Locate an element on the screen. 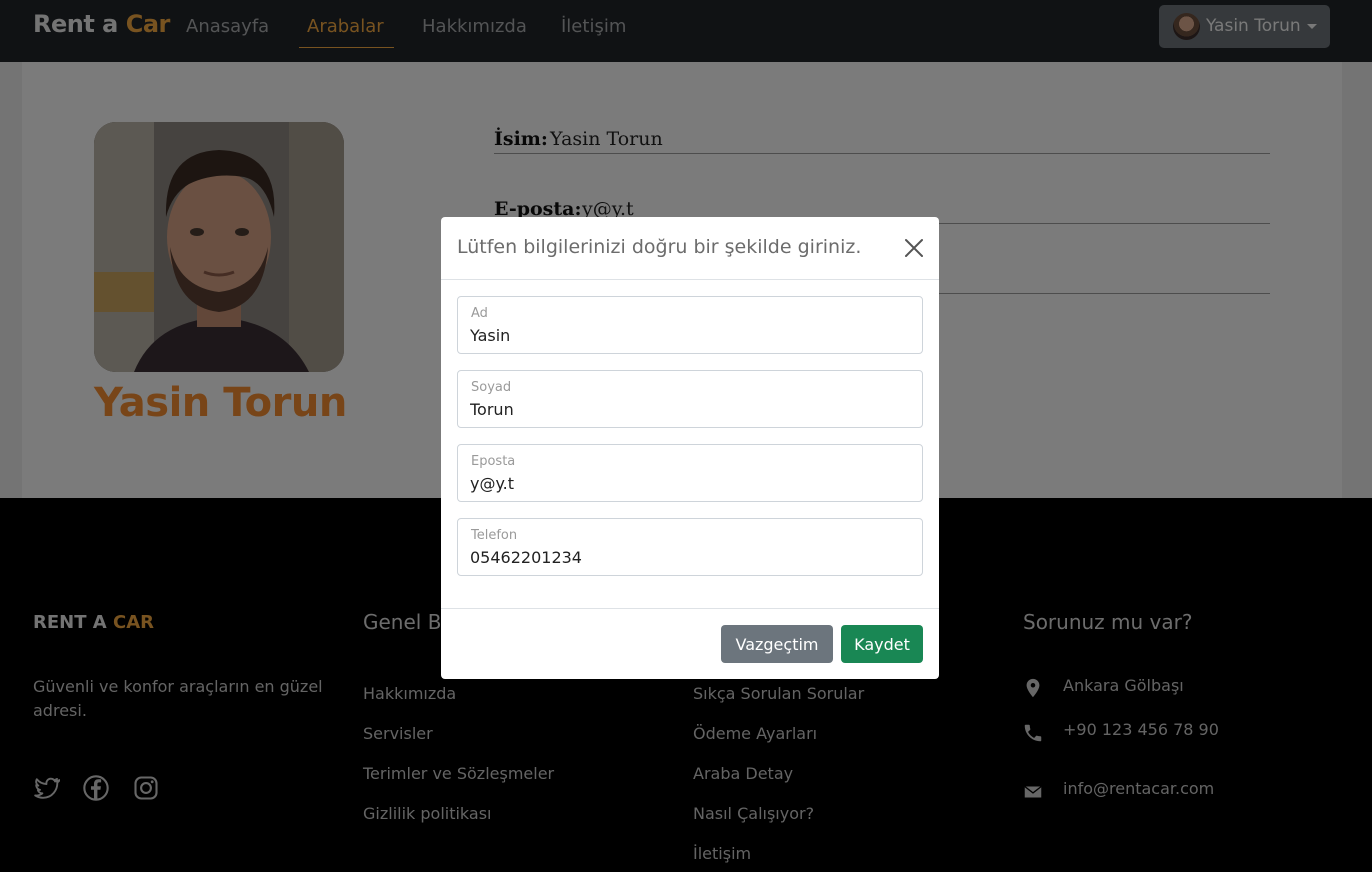  email-input is located at coordinates (690, 483).